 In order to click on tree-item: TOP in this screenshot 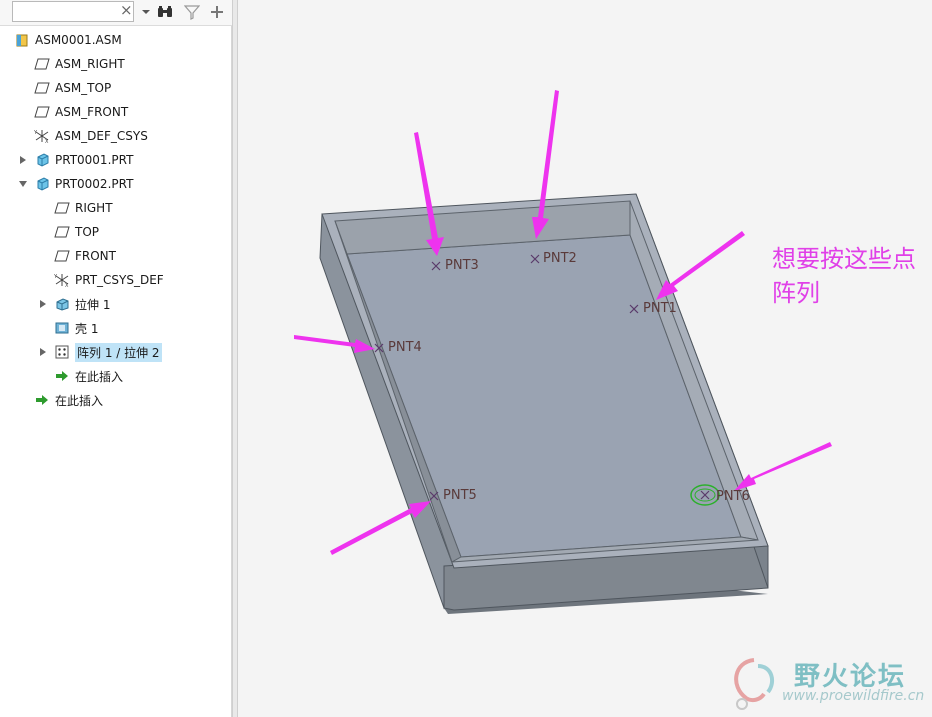, I will do `click(76, 232)`.